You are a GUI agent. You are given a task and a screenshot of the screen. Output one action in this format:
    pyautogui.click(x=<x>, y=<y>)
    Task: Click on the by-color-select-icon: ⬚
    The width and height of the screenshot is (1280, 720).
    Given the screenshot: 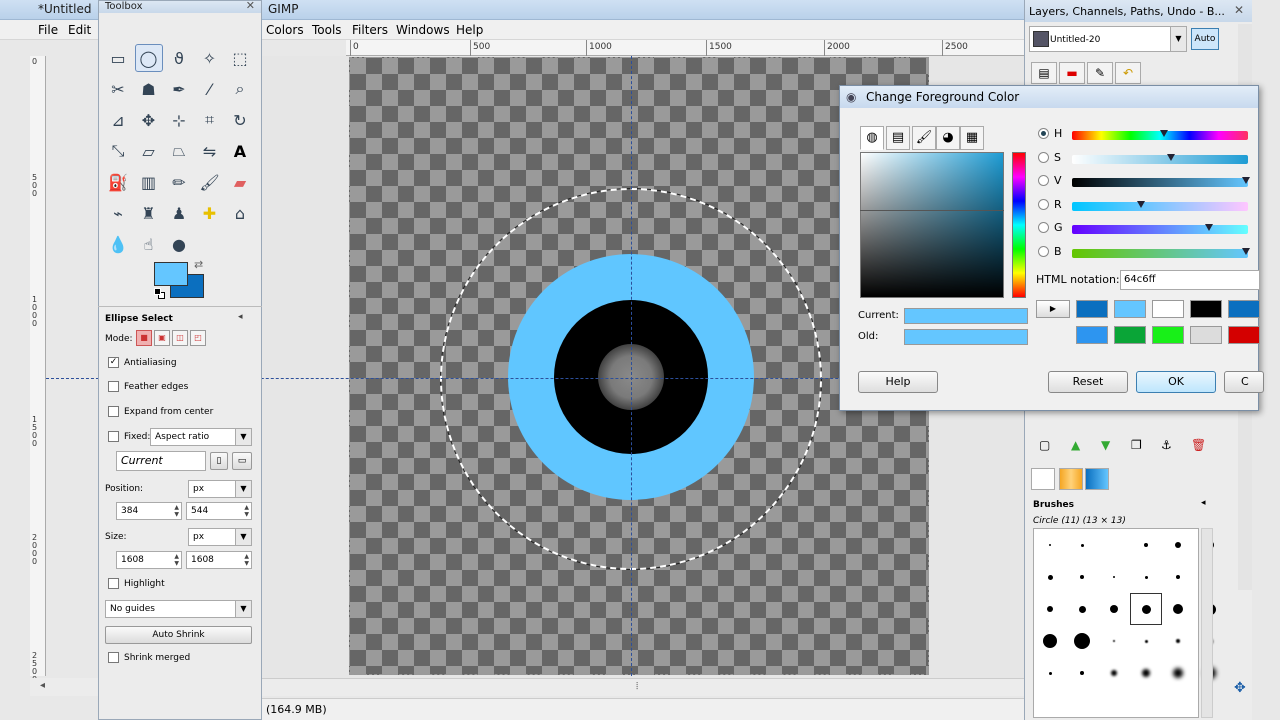 What is the action you would take?
    pyautogui.click(x=240, y=58)
    